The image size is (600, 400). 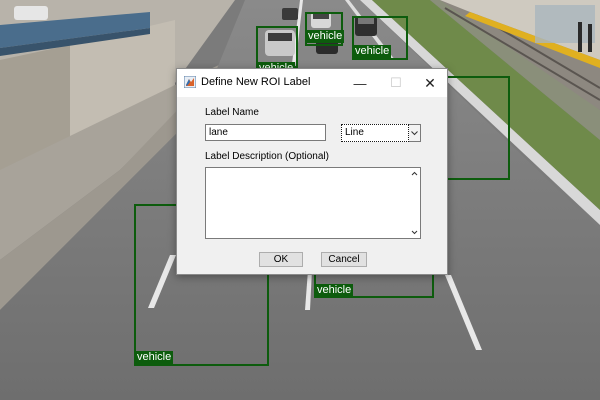 What do you see at coordinates (313, 203) in the screenshot?
I see `description-textarea` at bounding box center [313, 203].